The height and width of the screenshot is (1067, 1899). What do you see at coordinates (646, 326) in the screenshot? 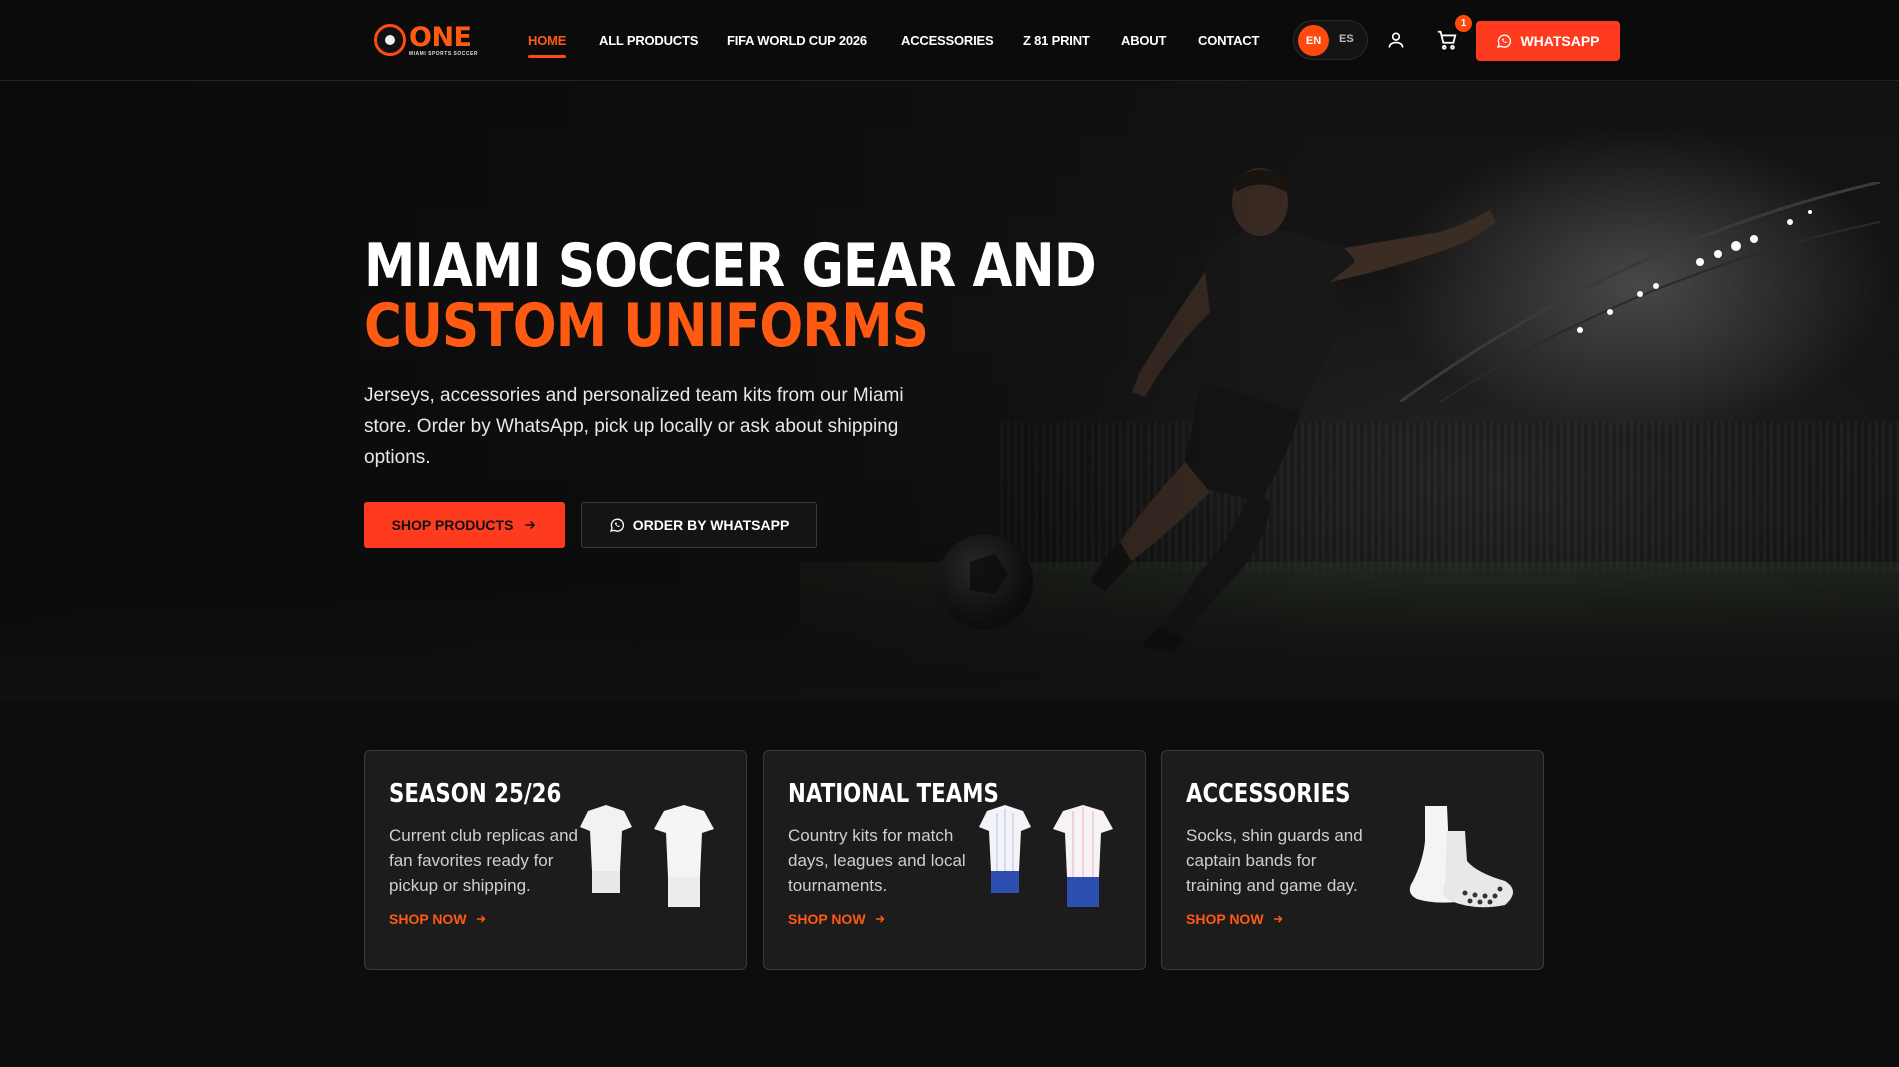
I see `hero-title-line2: CUSTOM UNIFORMS` at bounding box center [646, 326].